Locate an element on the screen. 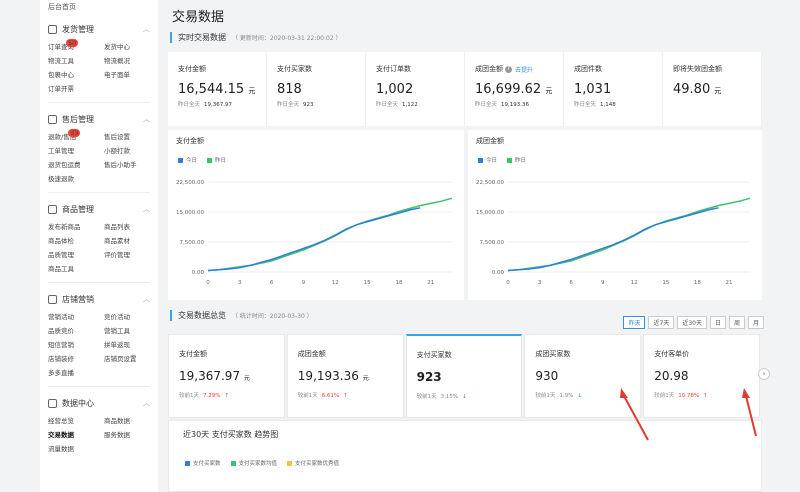 Image resolution: width=800 pixels, height=492 pixels. sidebar-item: 发布新商品 is located at coordinates (76, 226).